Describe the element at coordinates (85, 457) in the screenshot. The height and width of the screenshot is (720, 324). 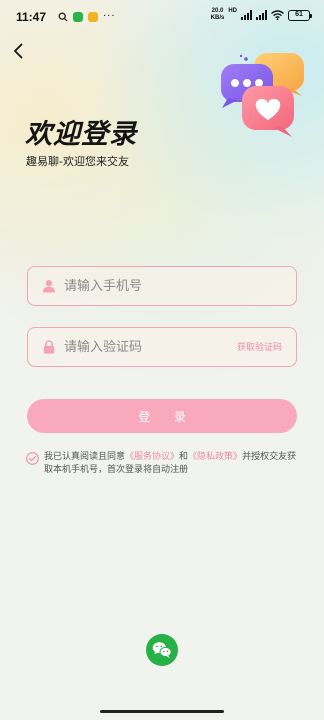
I see `agreement-prefix: 我已认真阅读且同意` at that location.